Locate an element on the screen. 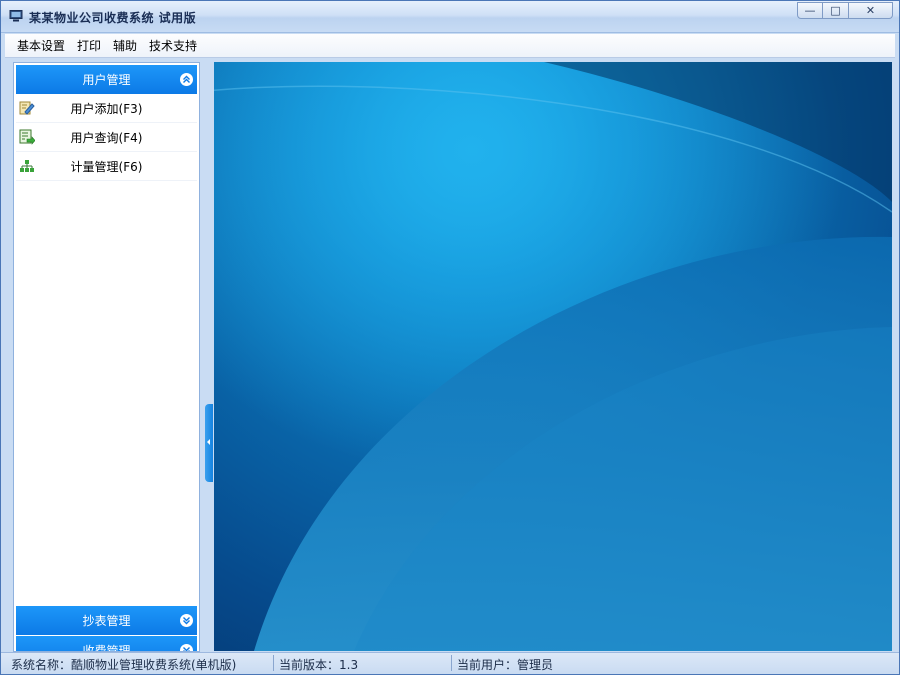 This screenshot has height=675, width=900. menu-auxiliary: 辅助 is located at coordinates (125, 45).